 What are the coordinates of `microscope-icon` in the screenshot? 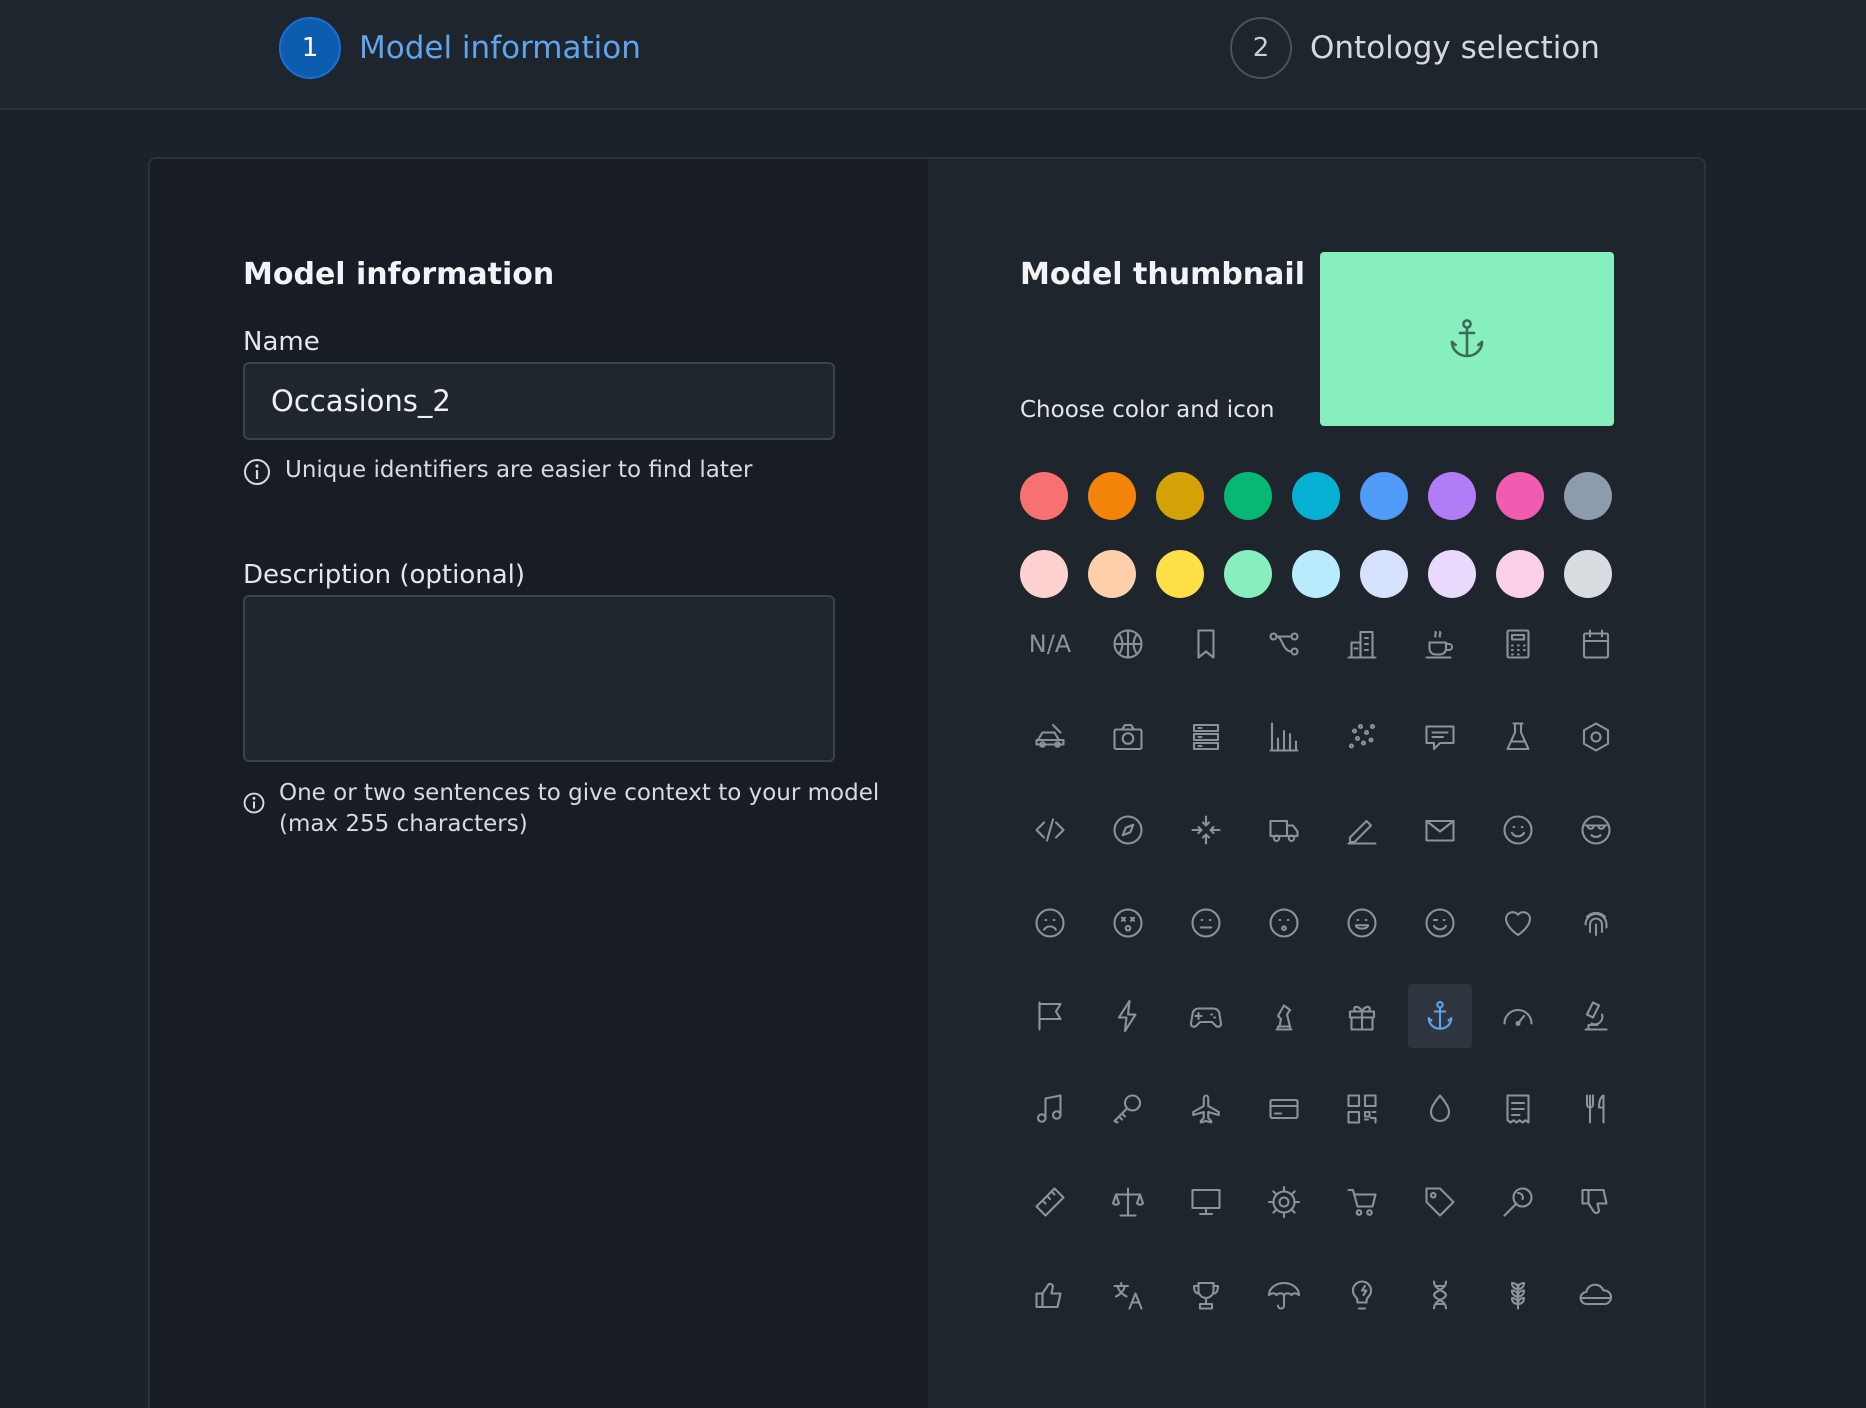 It's located at (1596, 1016).